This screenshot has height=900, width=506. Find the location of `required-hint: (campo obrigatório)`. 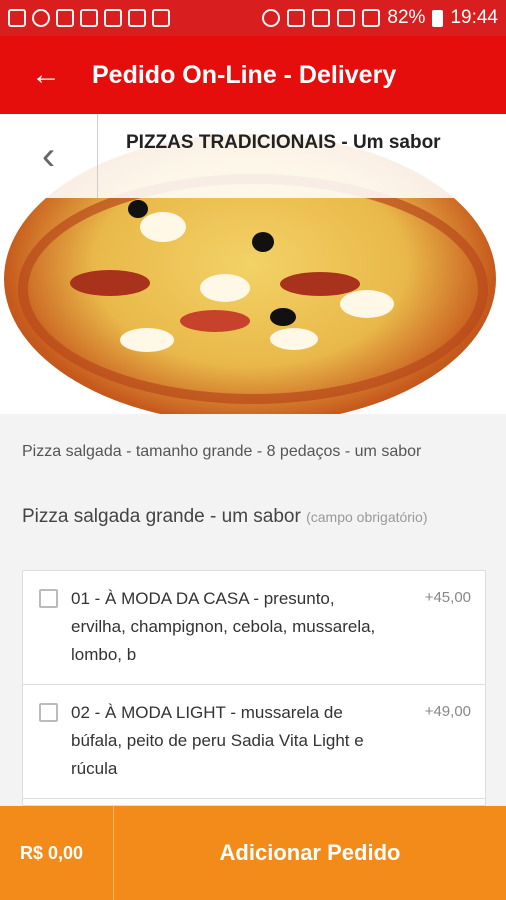

required-hint: (campo obrigatório) is located at coordinates (367, 517).